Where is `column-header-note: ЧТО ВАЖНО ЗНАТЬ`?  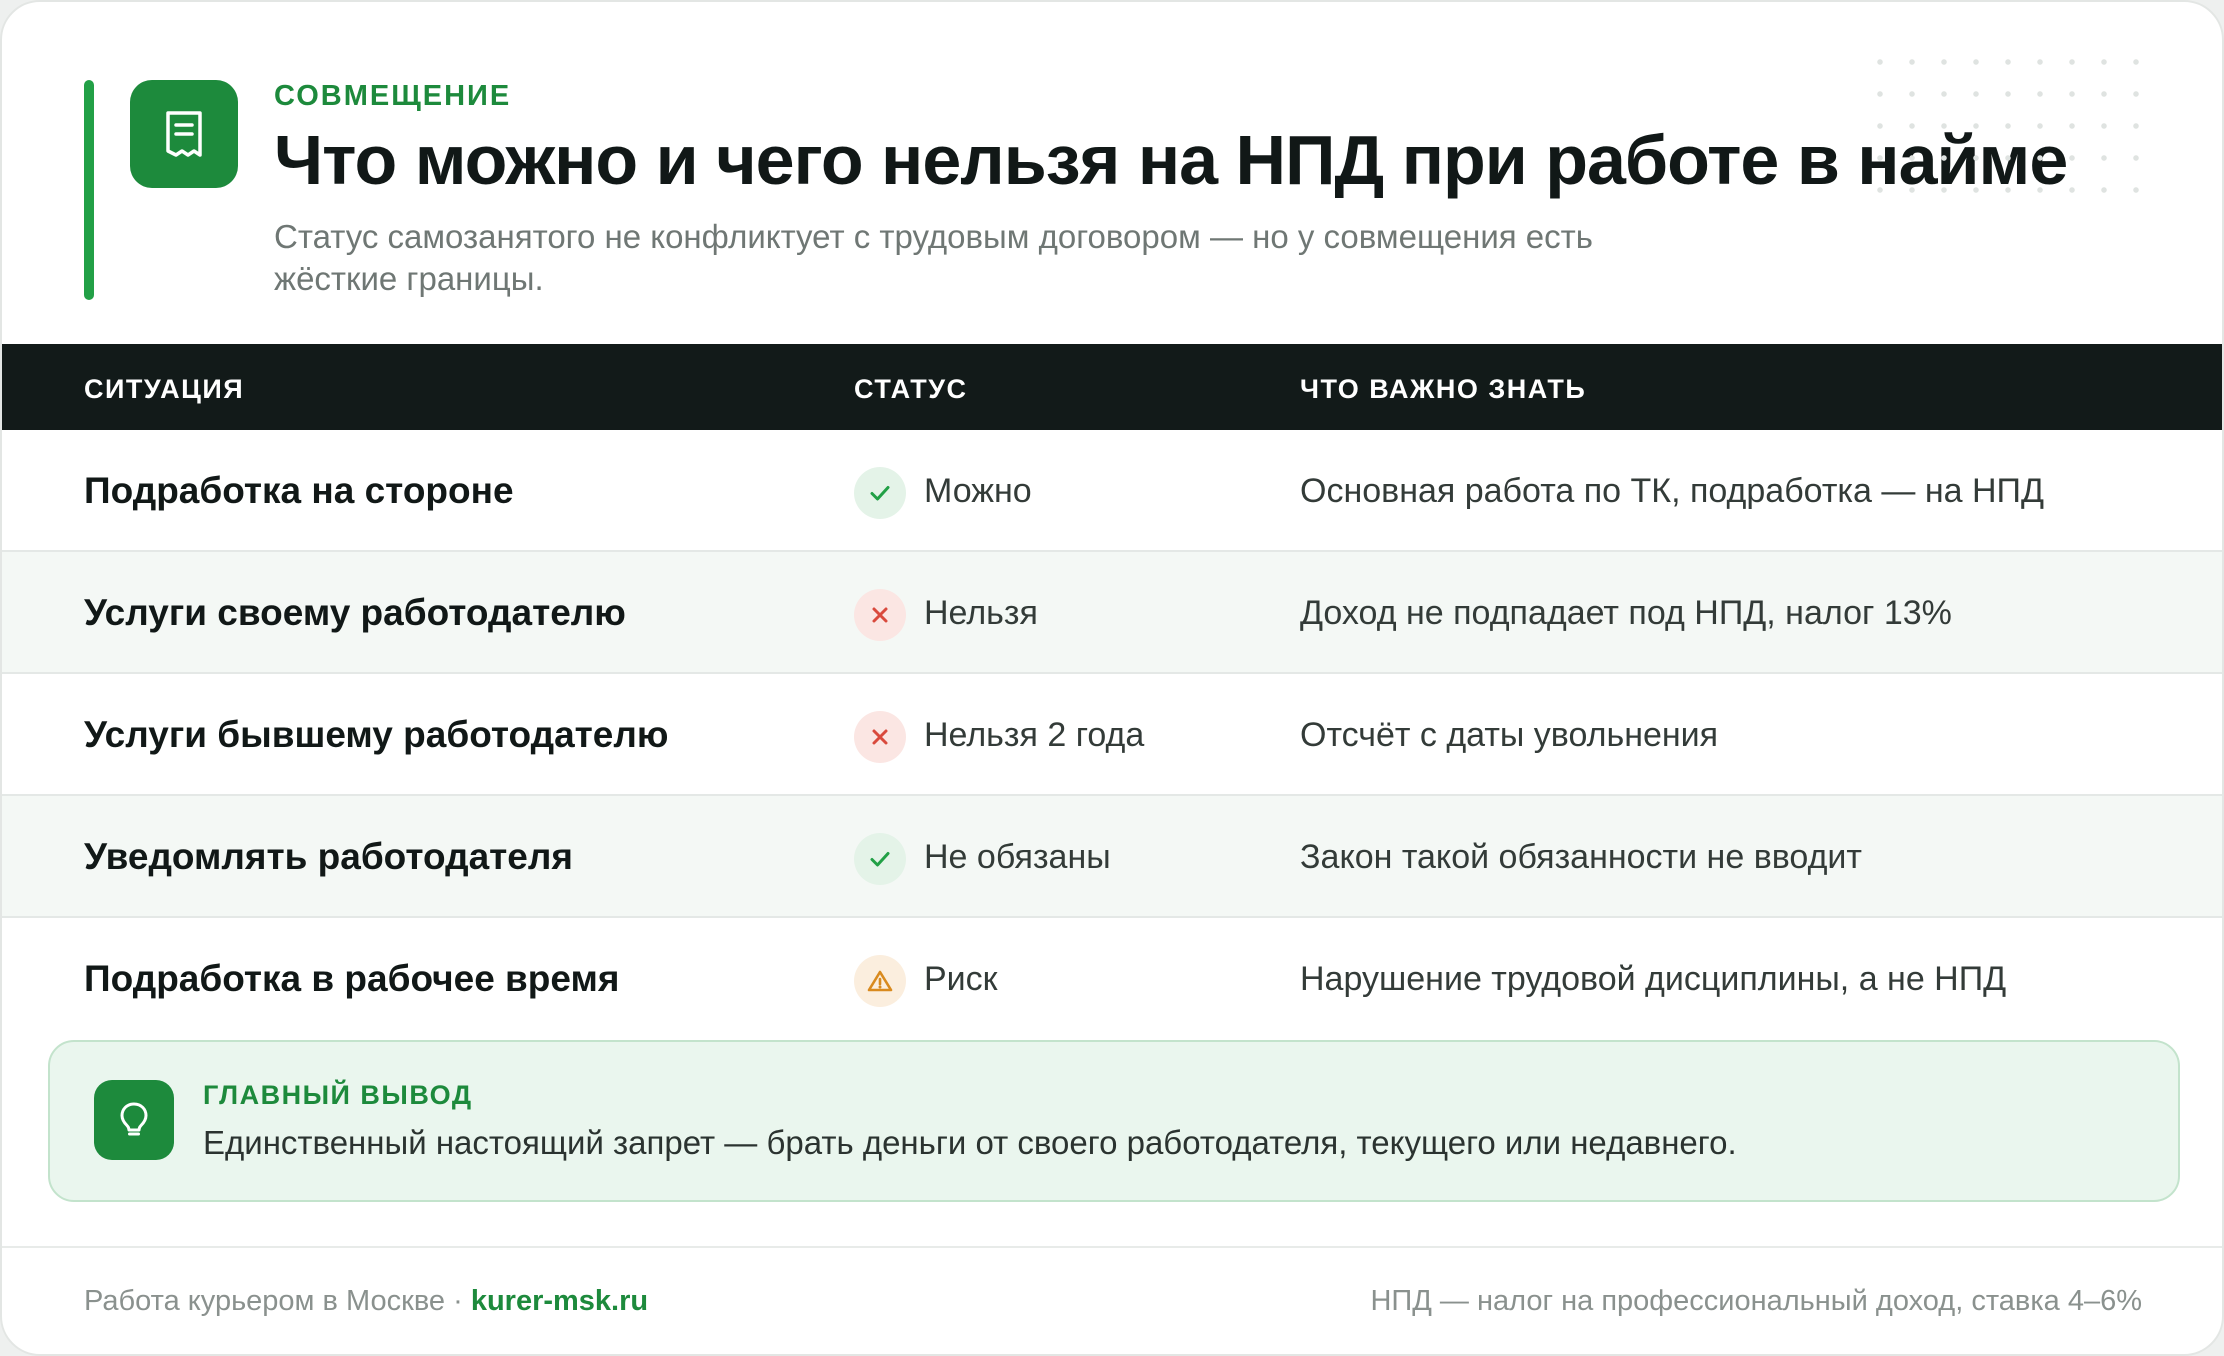
column-header-note: ЧТО ВАЖНО ЗНАТЬ is located at coordinates (1443, 389).